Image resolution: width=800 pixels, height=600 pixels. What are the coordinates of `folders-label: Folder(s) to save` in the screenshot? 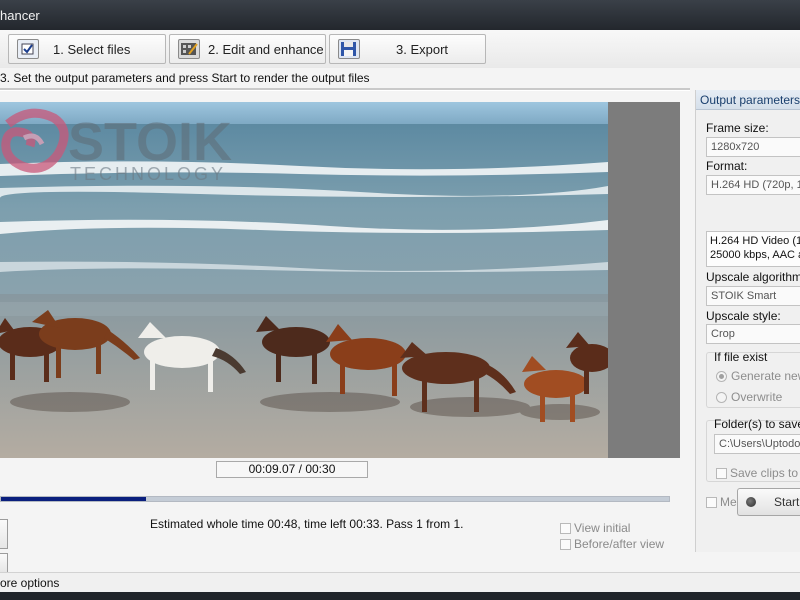 It's located at (757, 424).